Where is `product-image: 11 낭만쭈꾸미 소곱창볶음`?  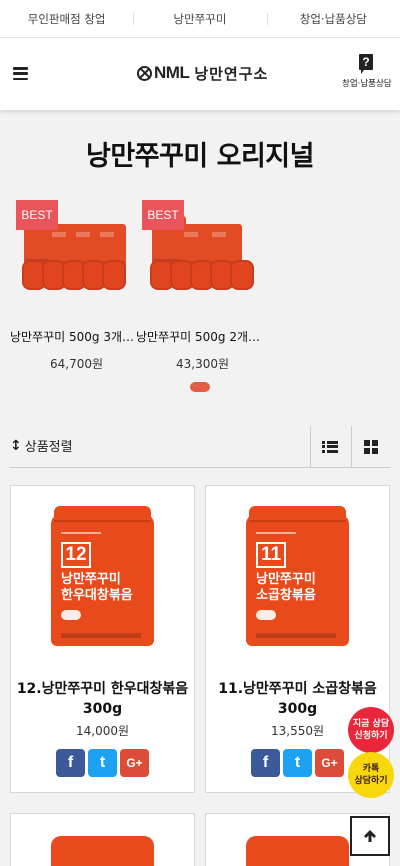 product-image: 11 낭만쭈꾸미 소곱창볶음 is located at coordinates (297, 577).